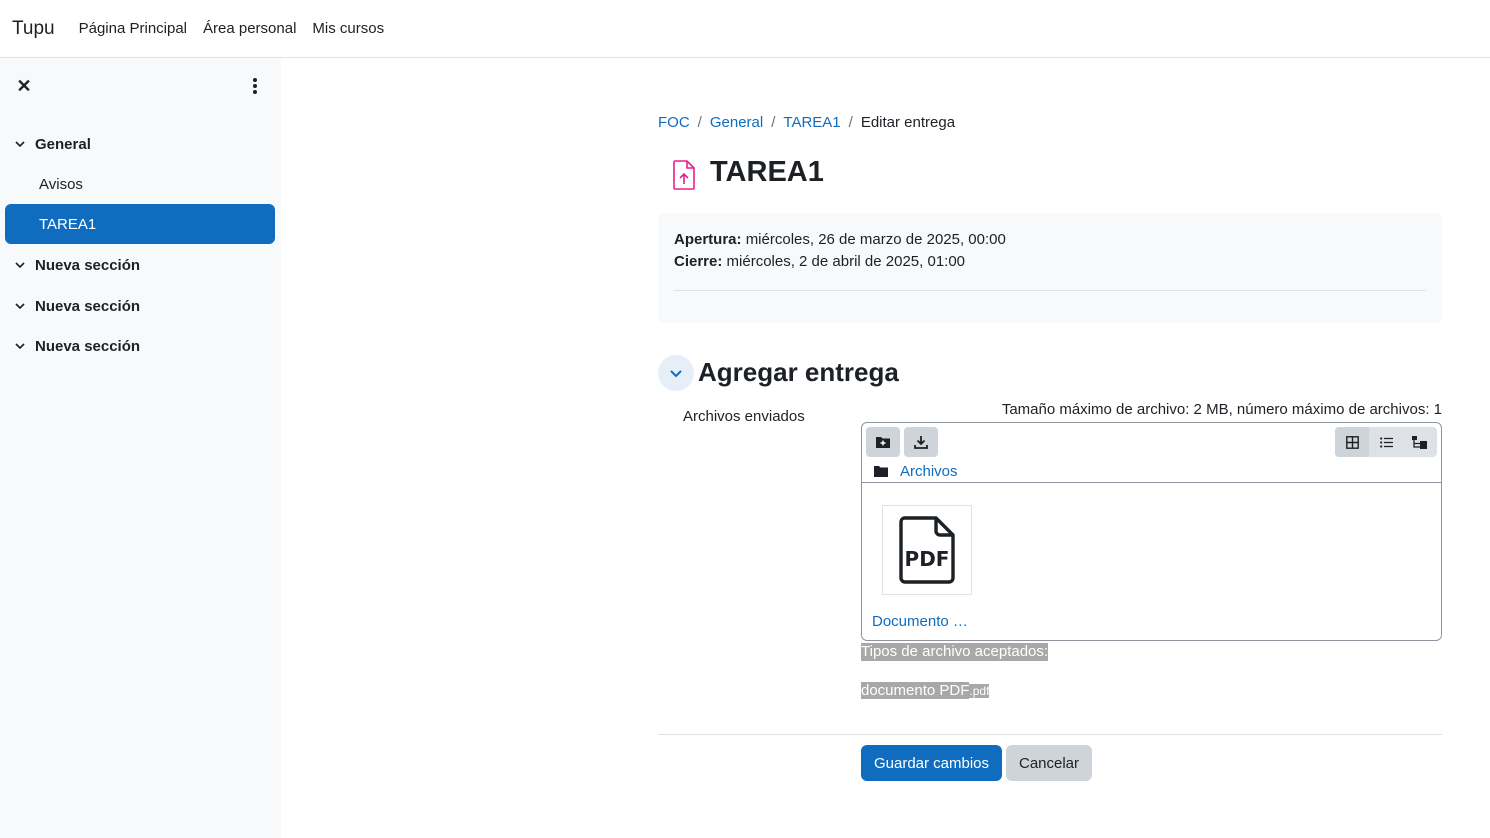 The width and height of the screenshot is (1490, 838). I want to click on files-field-label: Archivos enviados, so click(744, 416).